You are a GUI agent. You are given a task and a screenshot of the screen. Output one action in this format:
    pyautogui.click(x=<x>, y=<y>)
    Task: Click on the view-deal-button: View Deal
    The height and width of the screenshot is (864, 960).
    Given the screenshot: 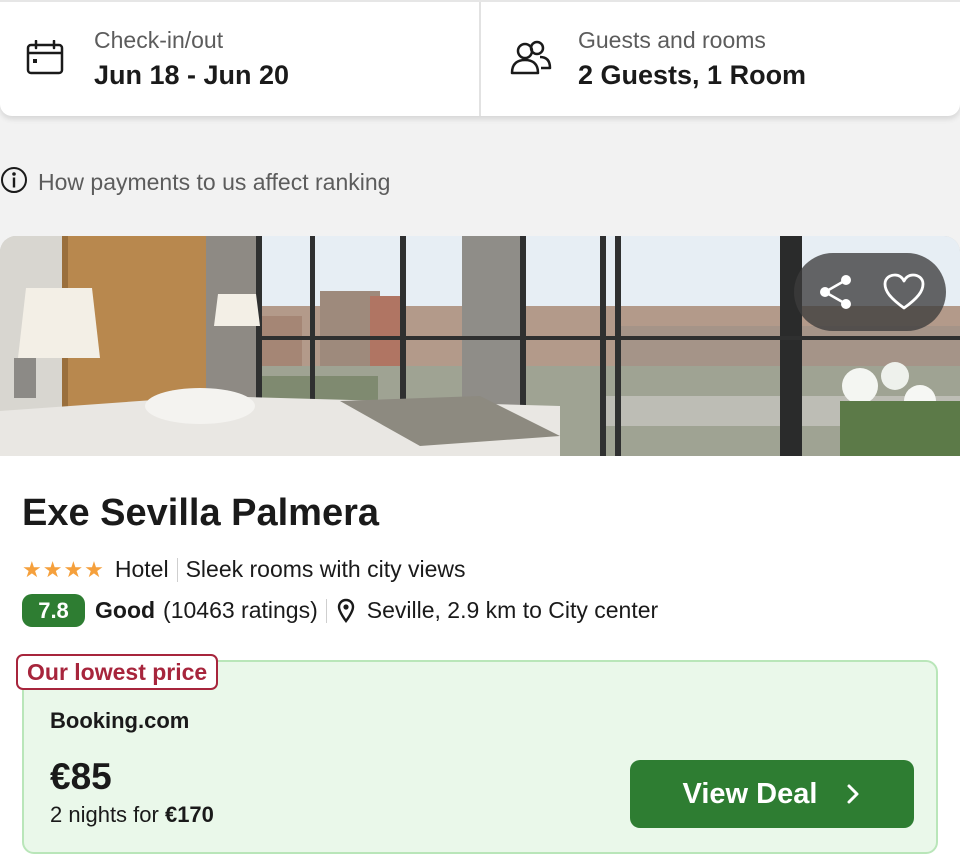 What is the action you would take?
    pyautogui.click(x=772, y=794)
    